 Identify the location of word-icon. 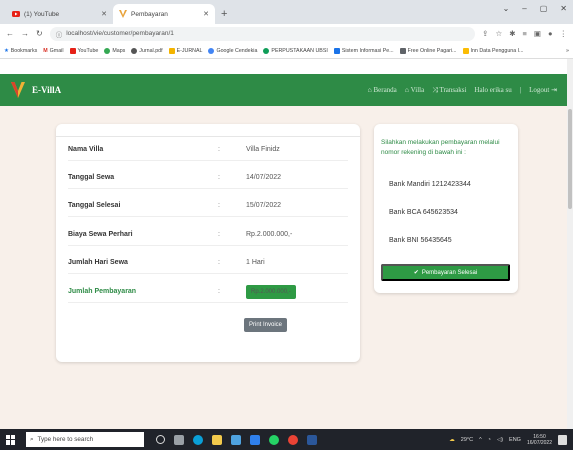
(312, 439).